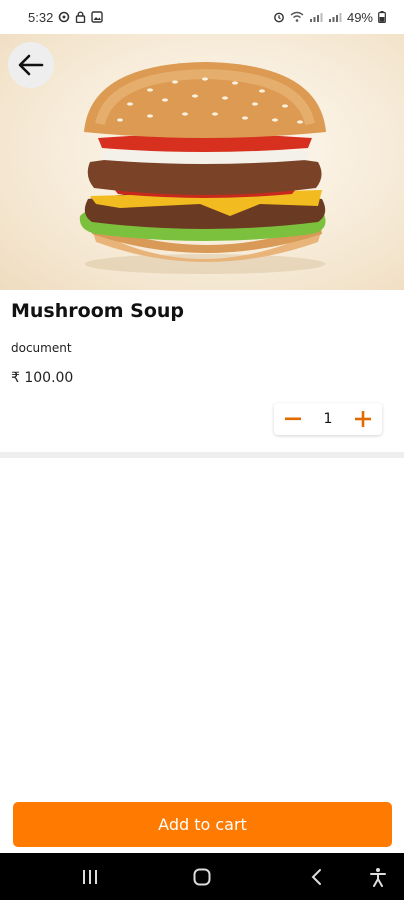  What do you see at coordinates (98, 311) in the screenshot?
I see `product-title: Mushroom Soup` at bounding box center [98, 311].